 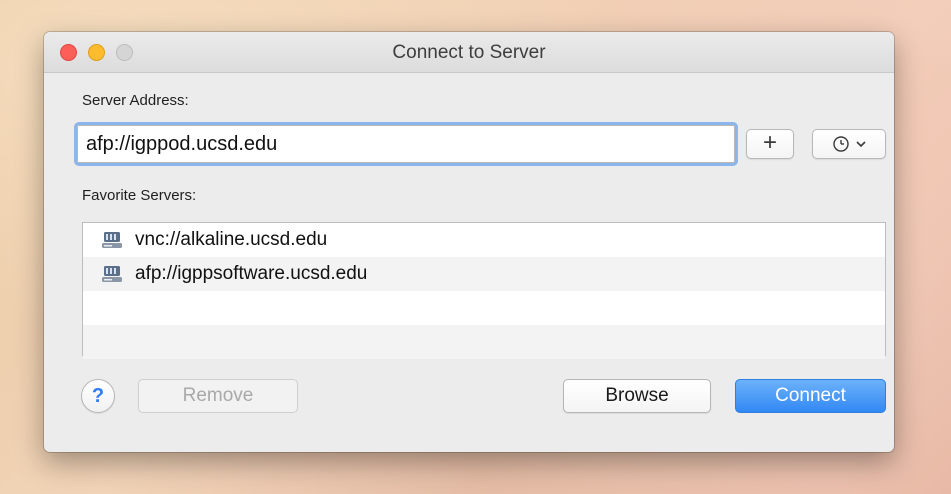 What do you see at coordinates (484, 274) in the screenshot?
I see `list-item: afp://igppsoftware.ucsd.edu` at bounding box center [484, 274].